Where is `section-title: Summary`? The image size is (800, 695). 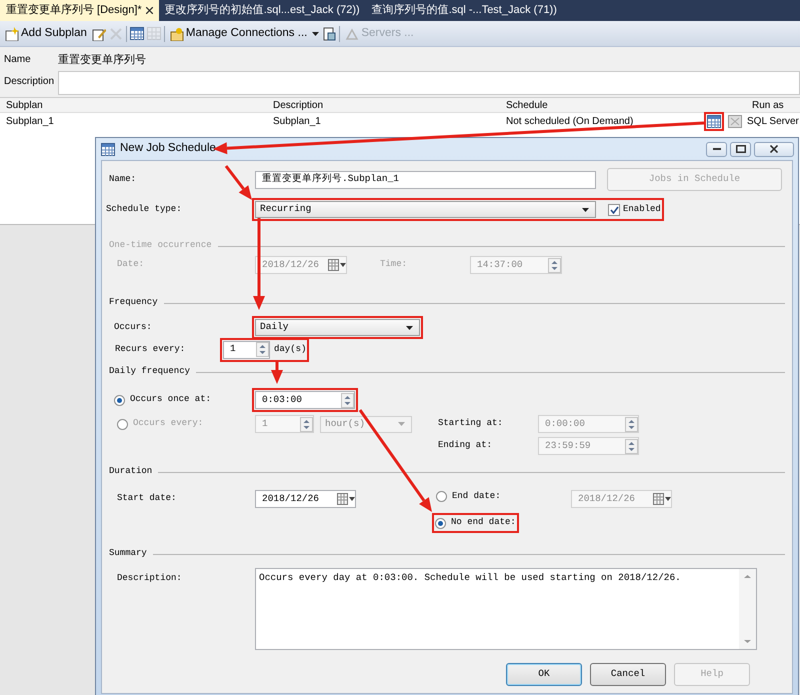
section-title: Summary is located at coordinates (128, 553).